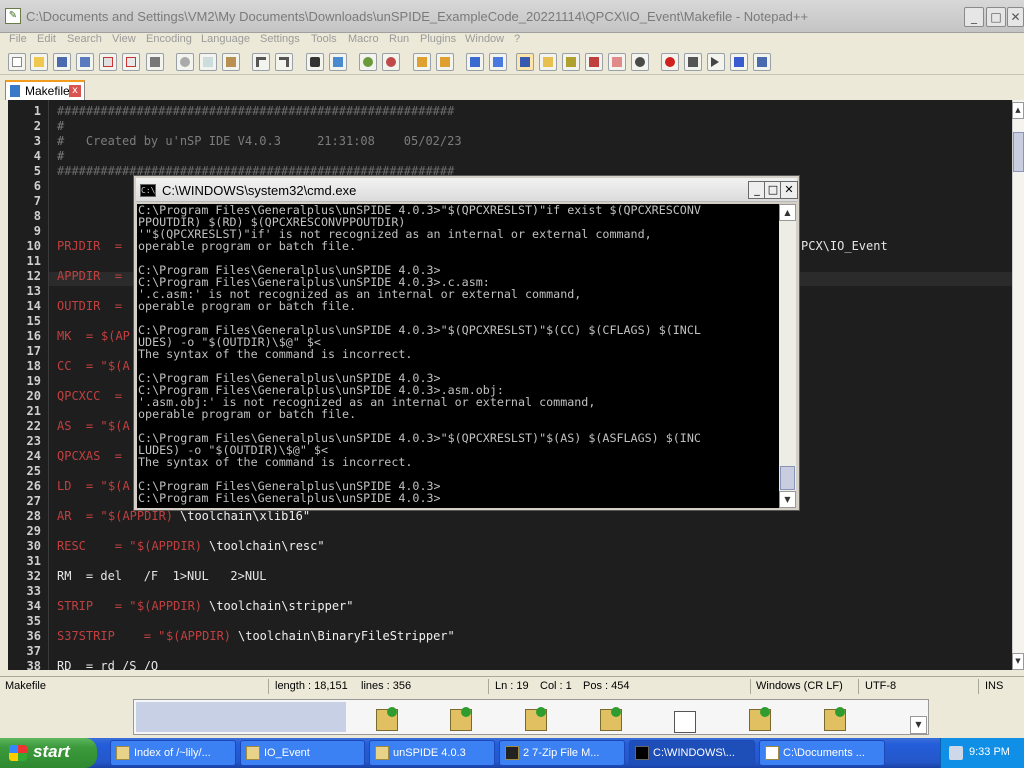 This screenshot has width=1024, height=768. Describe the element at coordinates (517, 39) in the screenshot. I see `menu-help: ?` at that location.